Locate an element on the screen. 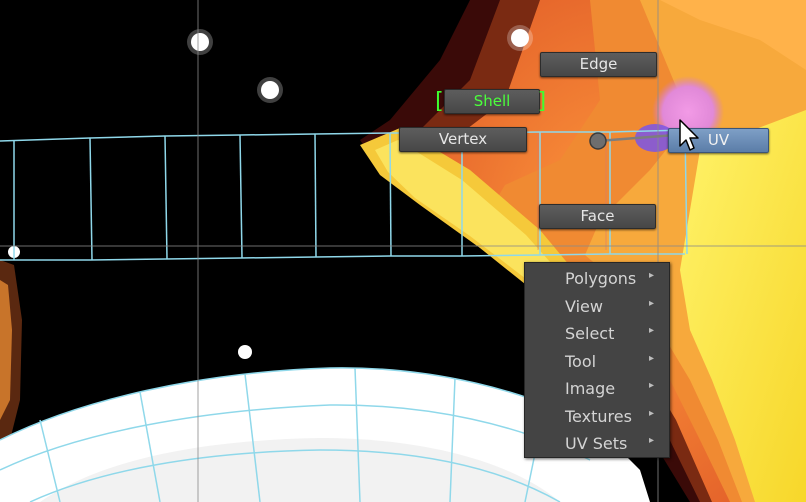 Image resolution: width=806 pixels, height=502 pixels. menu-item-label: Image is located at coordinates (590, 388).